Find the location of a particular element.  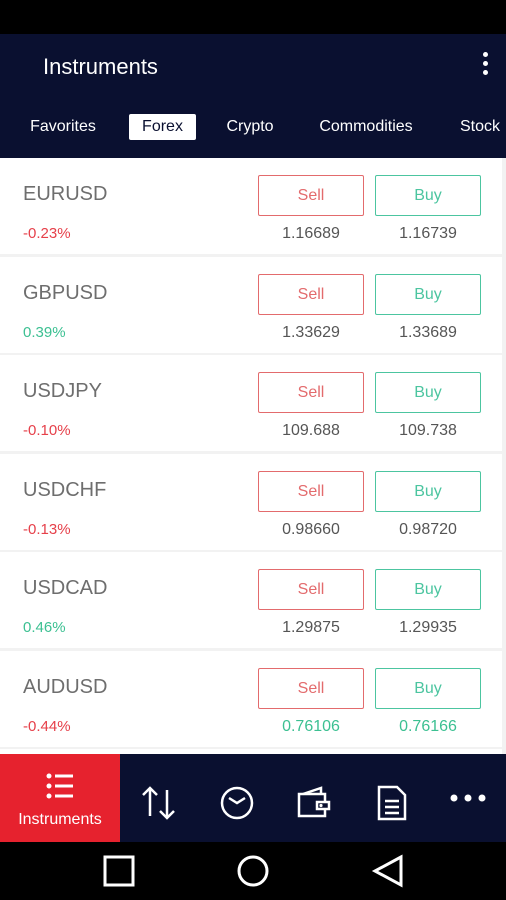

document-icon is located at coordinates (392, 803).